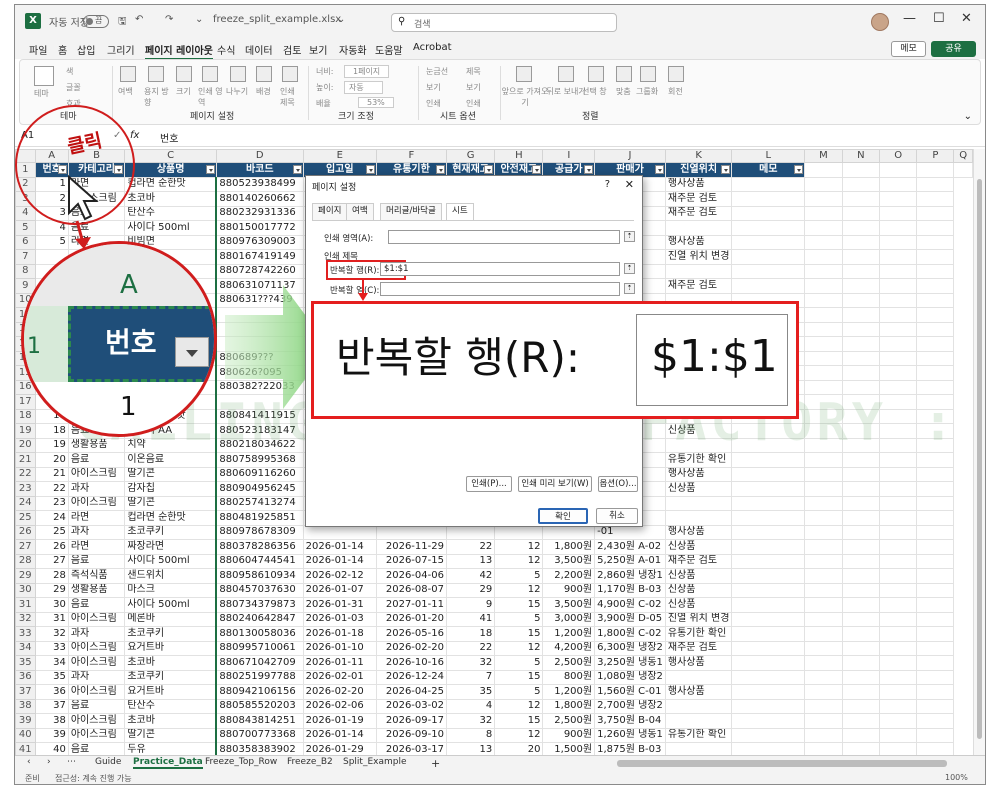  What do you see at coordinates (128, 74) in the screenshot?
I see `margins-icon` at bounding box center [128, 74].